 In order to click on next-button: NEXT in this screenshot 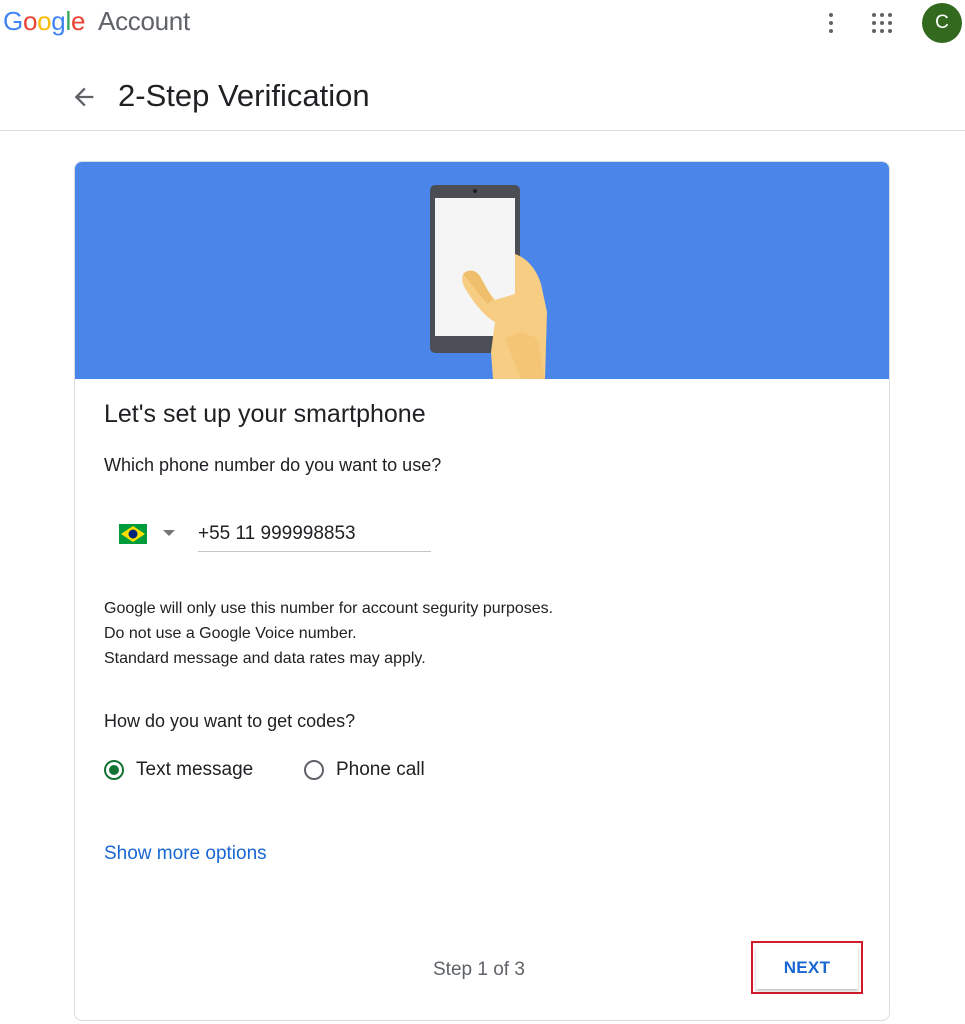, I will do `click(807, 967)`.